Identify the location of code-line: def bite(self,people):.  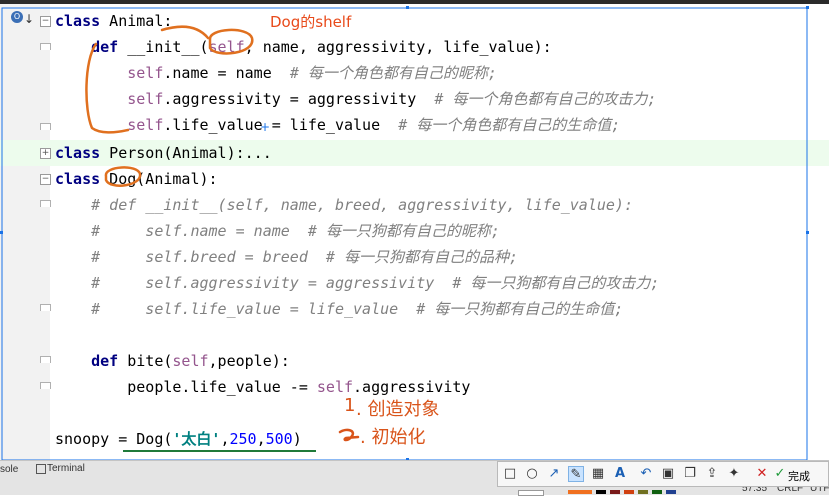
(172, 361).